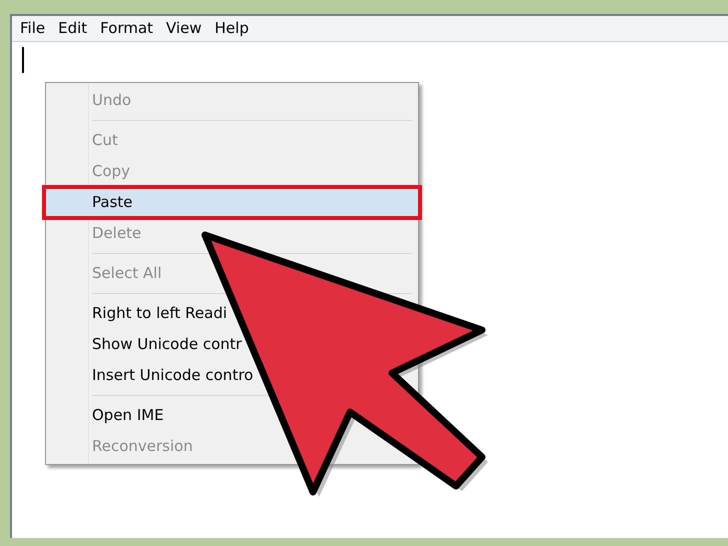  What do you see at coordinates (232, 202) in the screenshot?
I see `highlighted-menu-row: Paste` at bounding box center [232, 202].